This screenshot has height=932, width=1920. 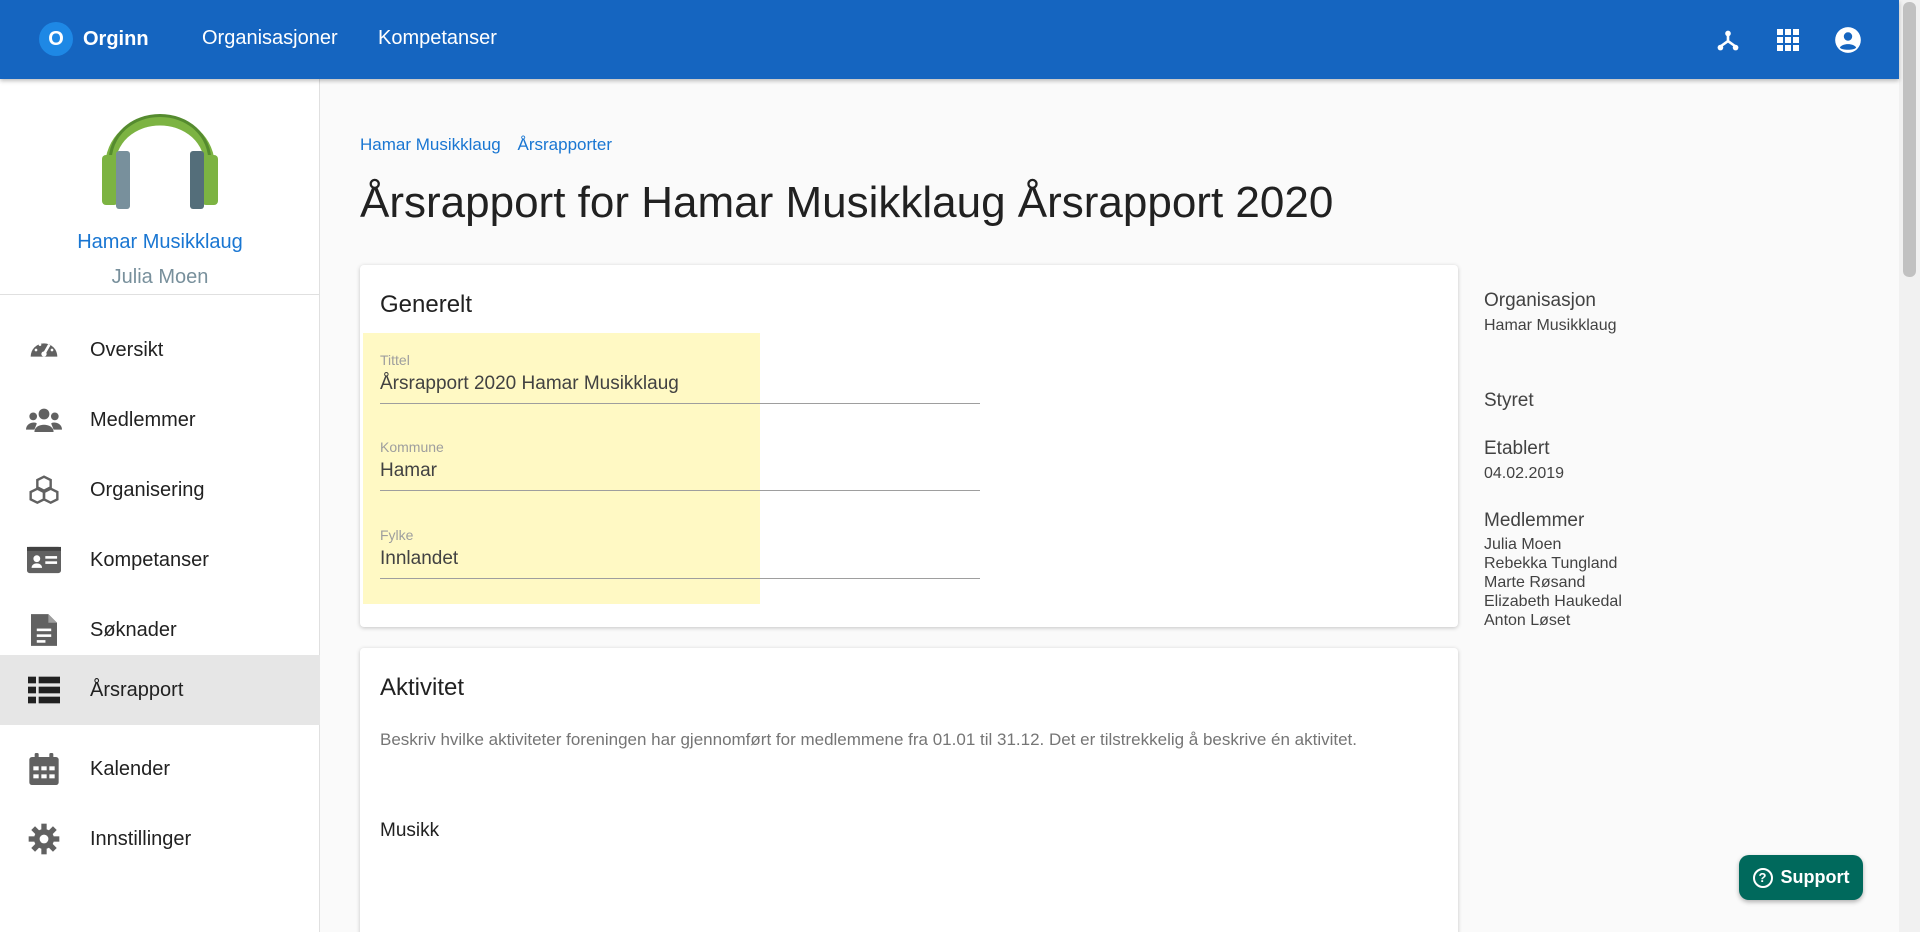 I want to click on info-label: Medlemmer, so click(x=1534, y=520).